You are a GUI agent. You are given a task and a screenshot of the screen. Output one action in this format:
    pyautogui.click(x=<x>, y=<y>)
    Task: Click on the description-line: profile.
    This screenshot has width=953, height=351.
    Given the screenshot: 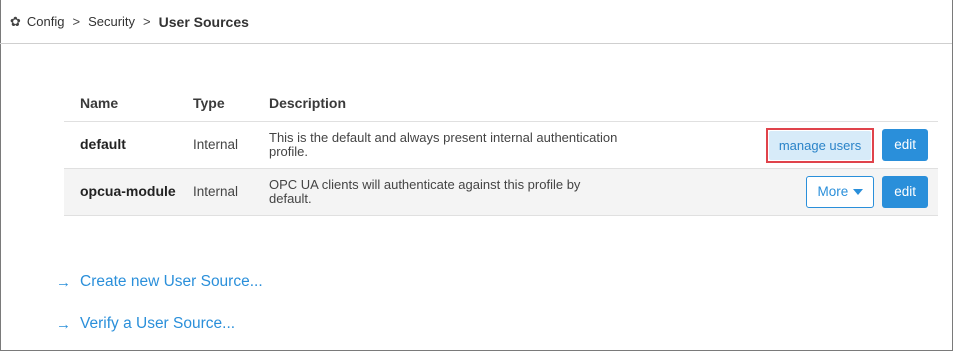 What is the action you would take?
    pyautogui.click(x=289, y=151)
    